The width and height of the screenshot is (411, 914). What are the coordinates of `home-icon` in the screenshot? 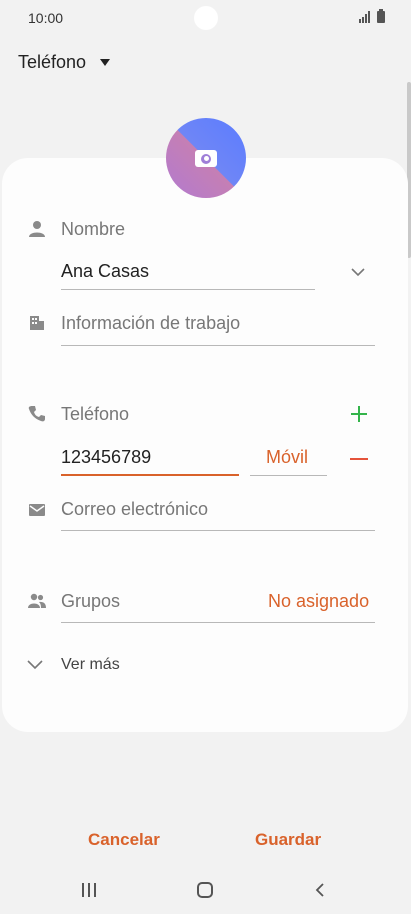 It's located at (205, 890).